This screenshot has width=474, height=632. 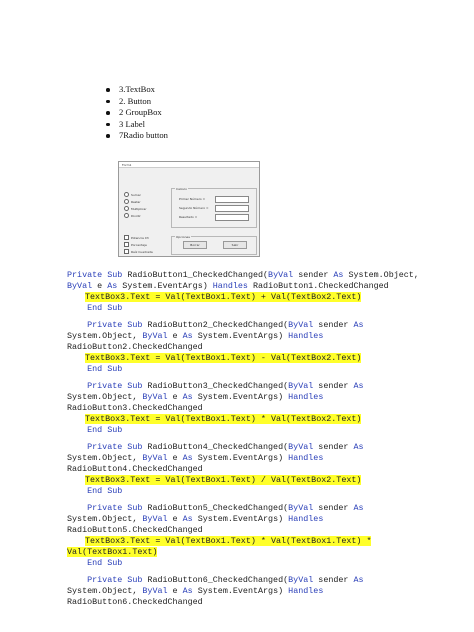 What do you see at coordinates (135, 469) in the screenshot?
I see `code-line: RadioButton4.CheckedChanged` at bounding box center [135, 469].